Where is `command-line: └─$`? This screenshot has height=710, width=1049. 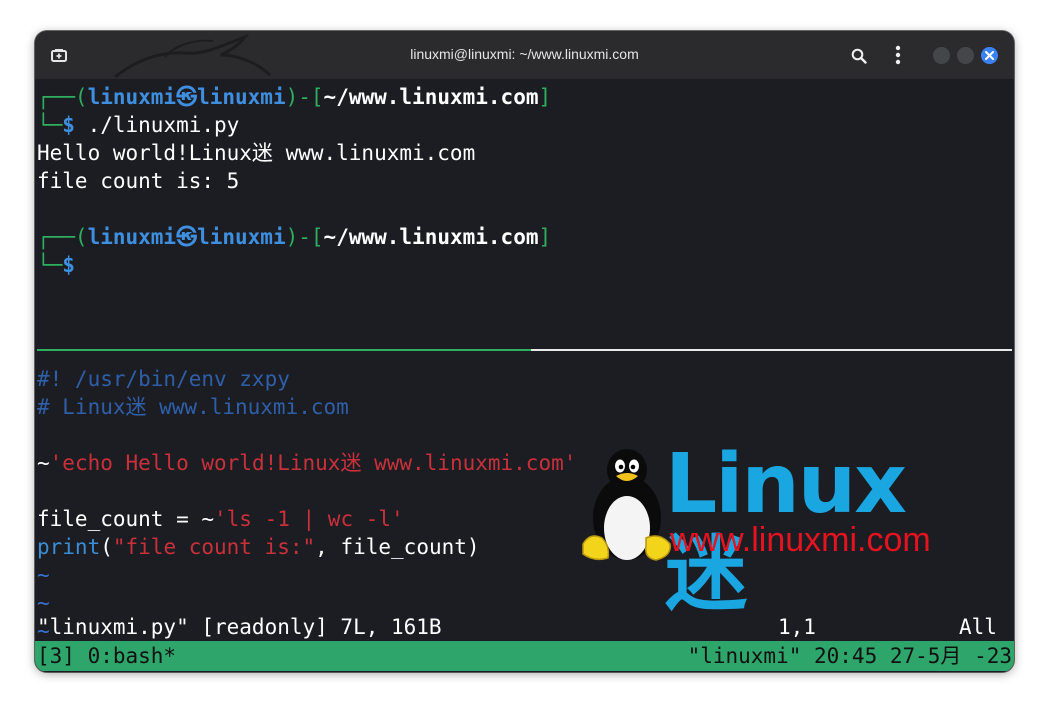 command-line: └─$ is located at coordinates (56, 265).